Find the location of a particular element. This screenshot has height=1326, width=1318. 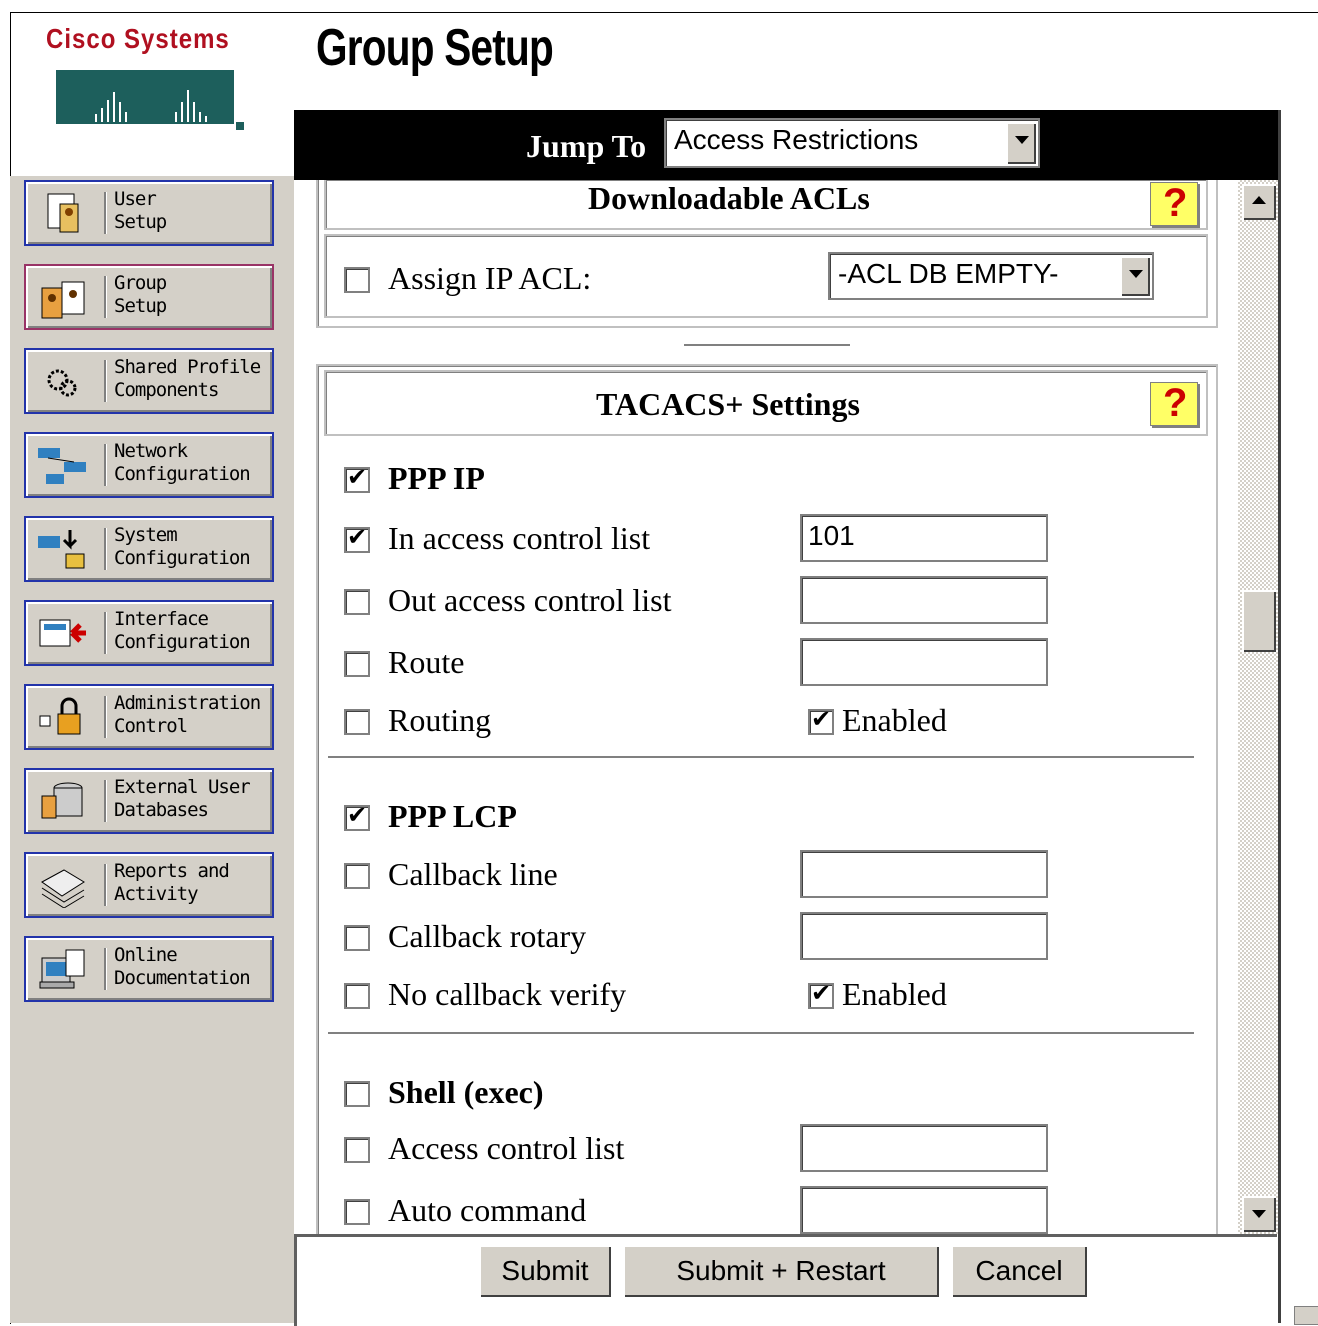

right-frame-edge is located at coordinates (1298, 716).